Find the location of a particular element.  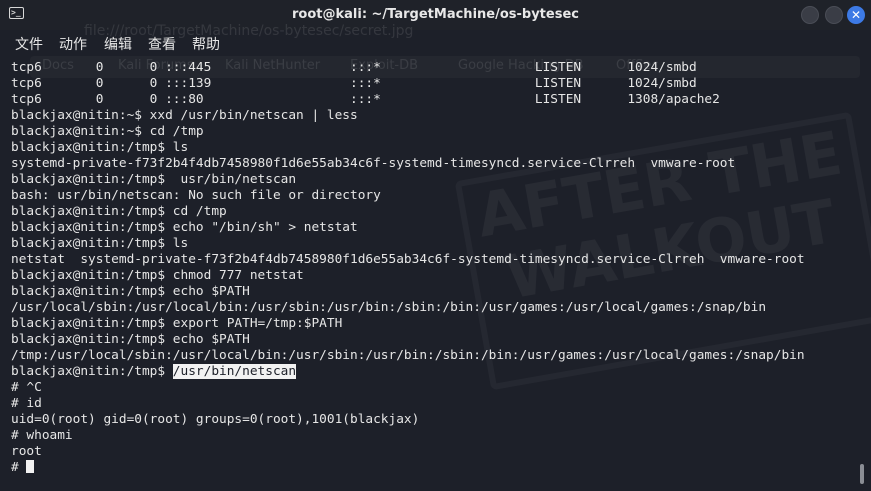

menu-actions: 动作 is located at coordinates (73, 44).